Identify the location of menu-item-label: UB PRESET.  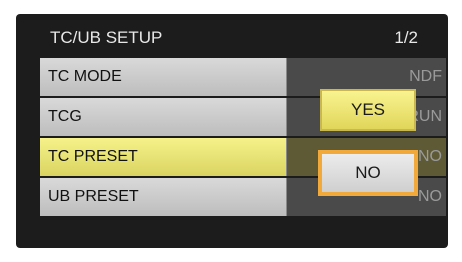
(93, 196).